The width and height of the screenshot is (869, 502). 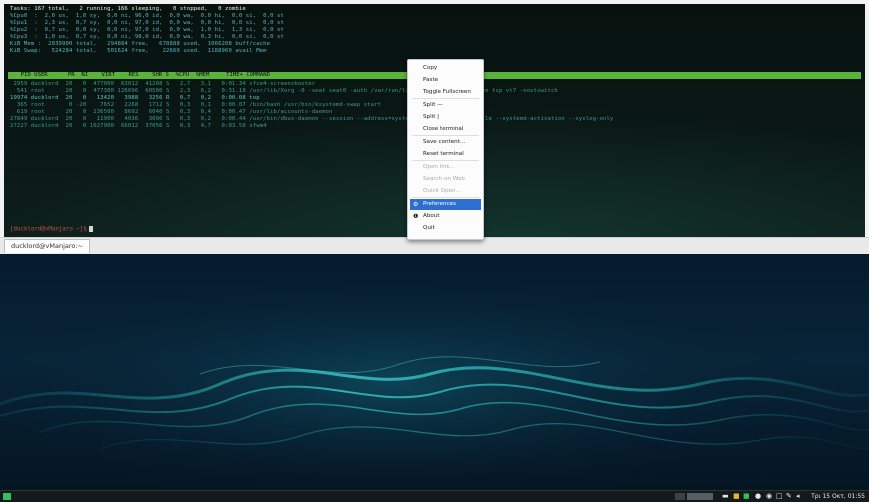 I want to click on menu-item-label: Preferences, so click(x=439, y=204).